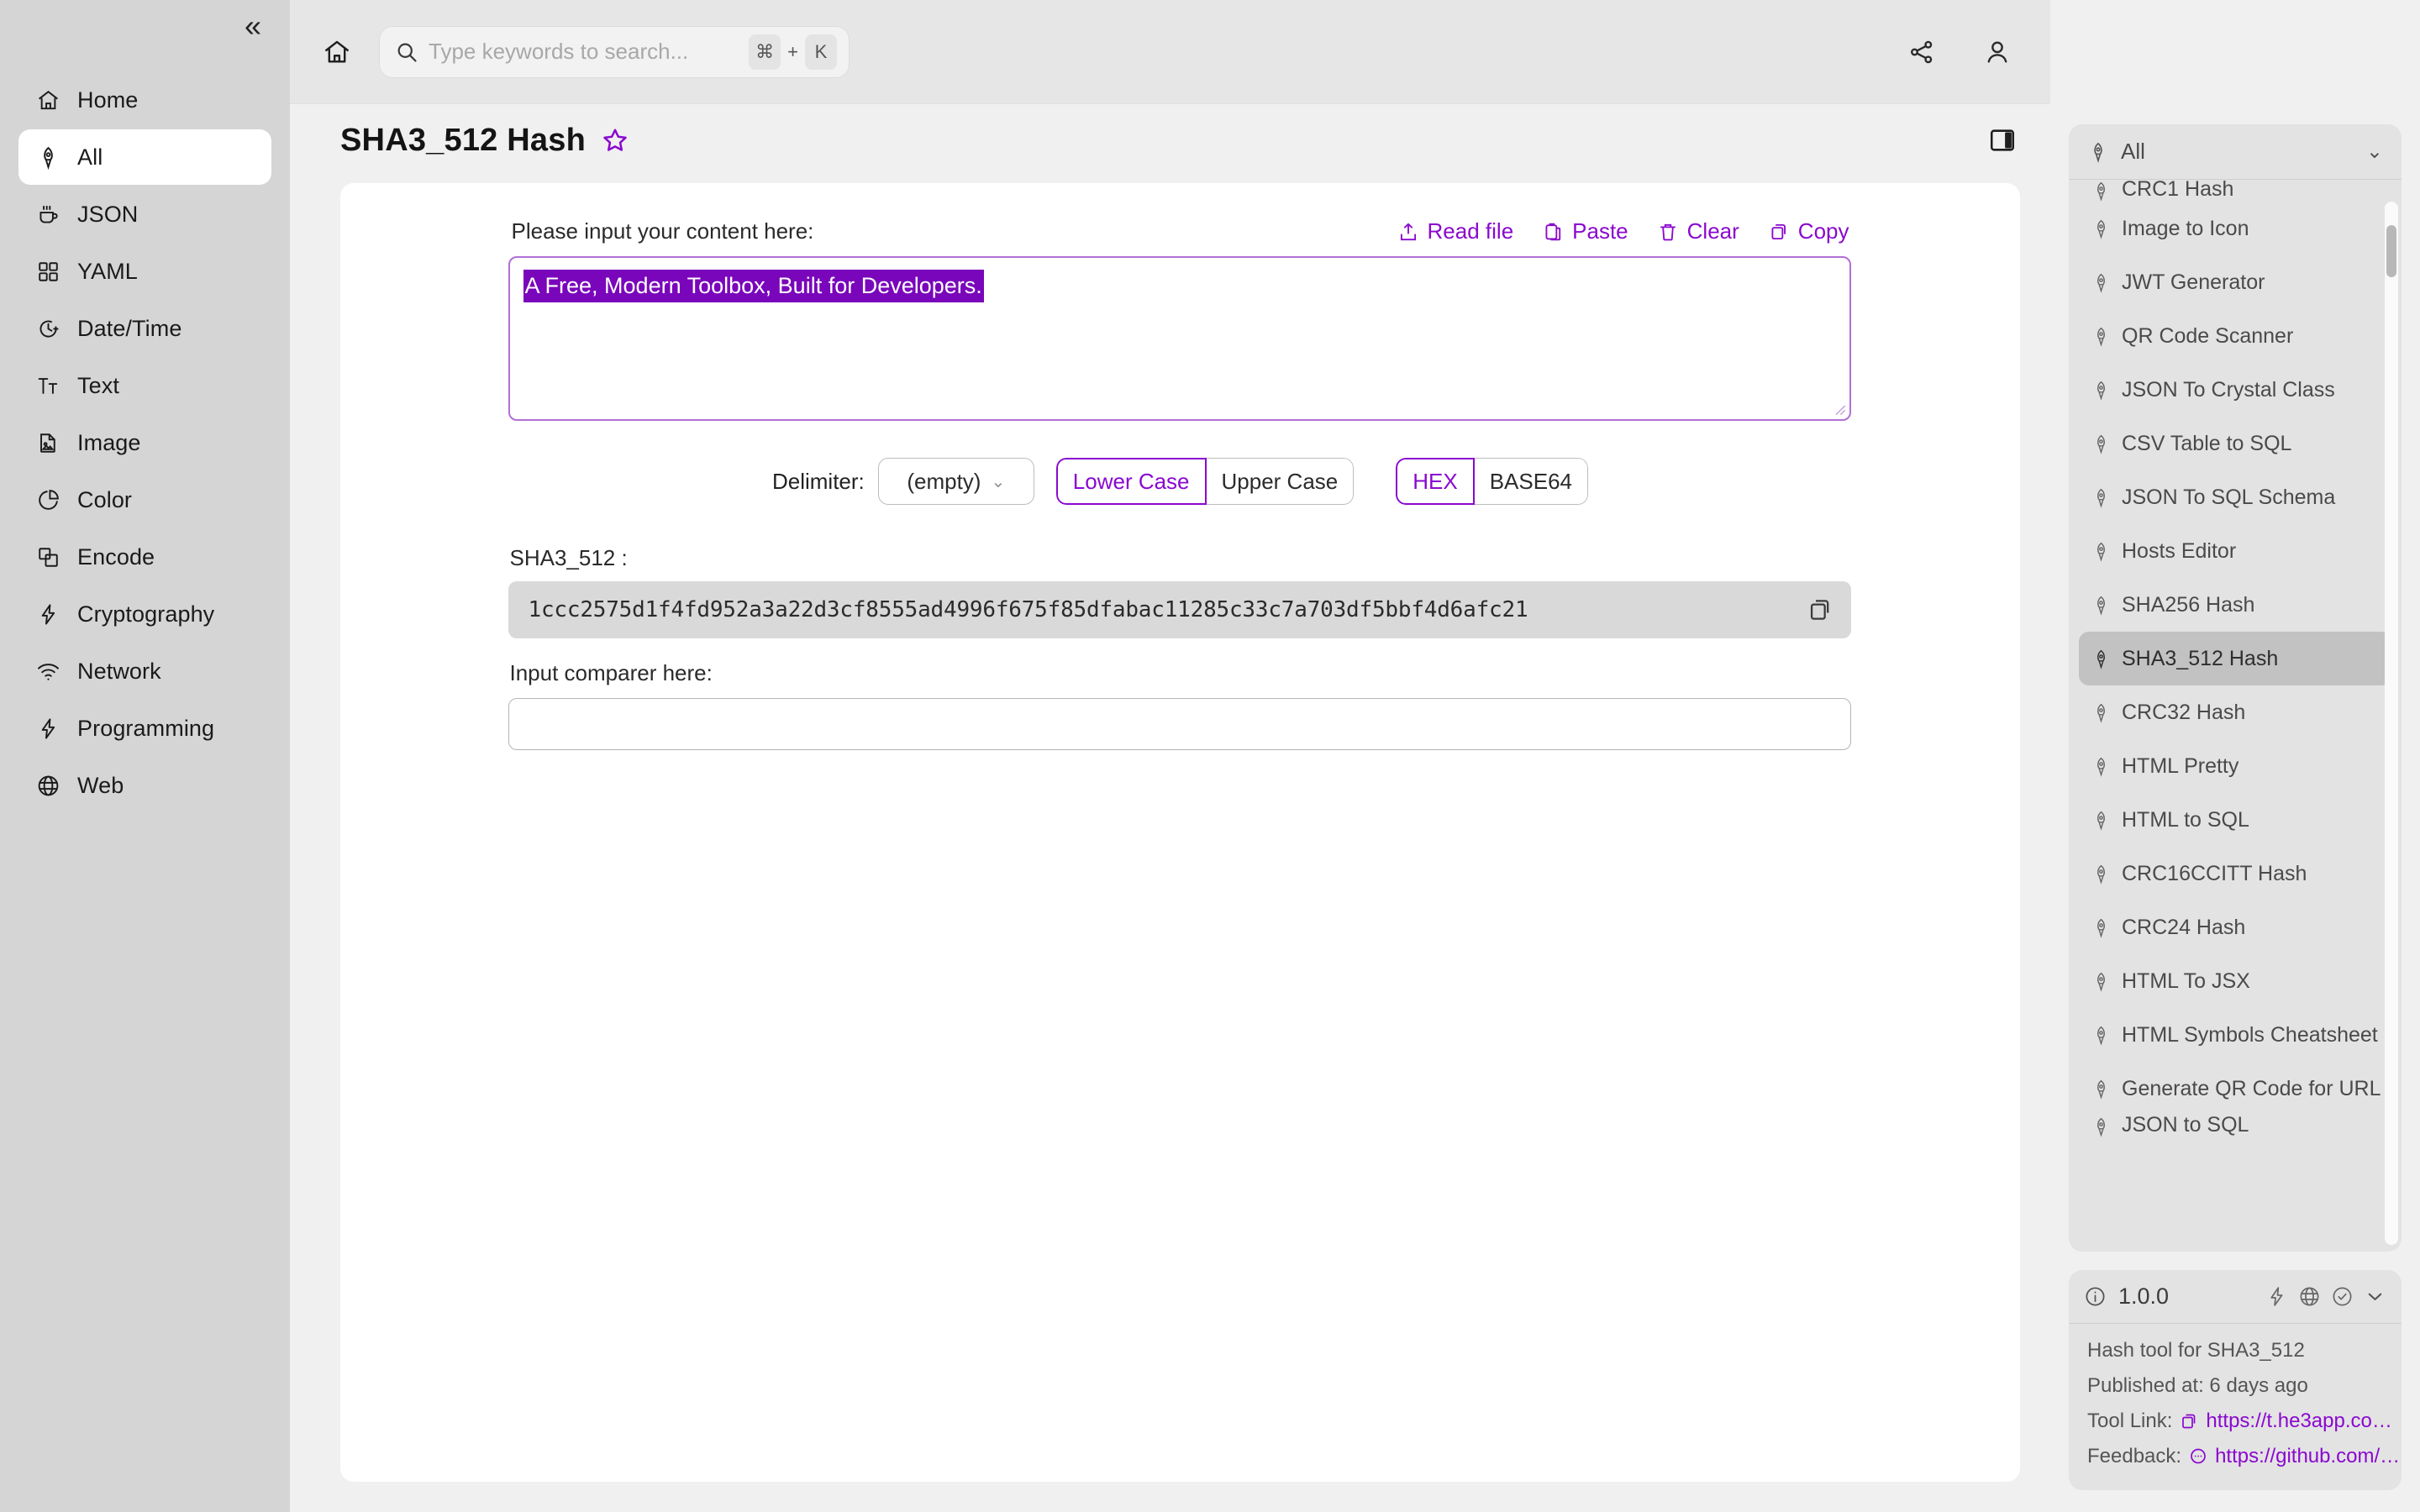 The width and height of the screenshot is (2420, 1512). What do you see at coordinates (2235, 443) in the screenshot?
I see `tool-list-item: CSV Table to SQL` at bounding box center [2235, 443].